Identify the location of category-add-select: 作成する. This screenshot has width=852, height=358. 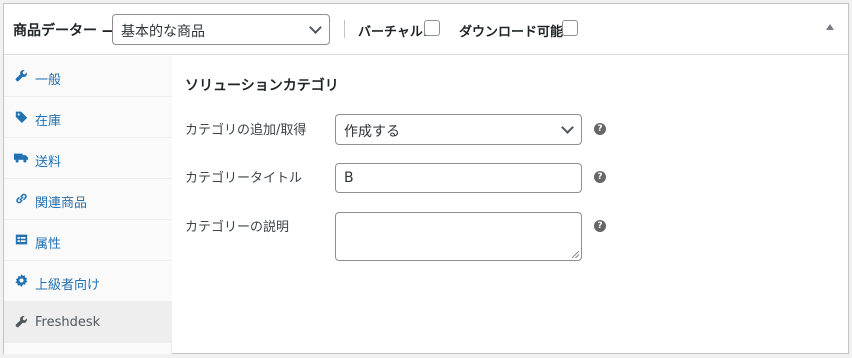
(458, 129).